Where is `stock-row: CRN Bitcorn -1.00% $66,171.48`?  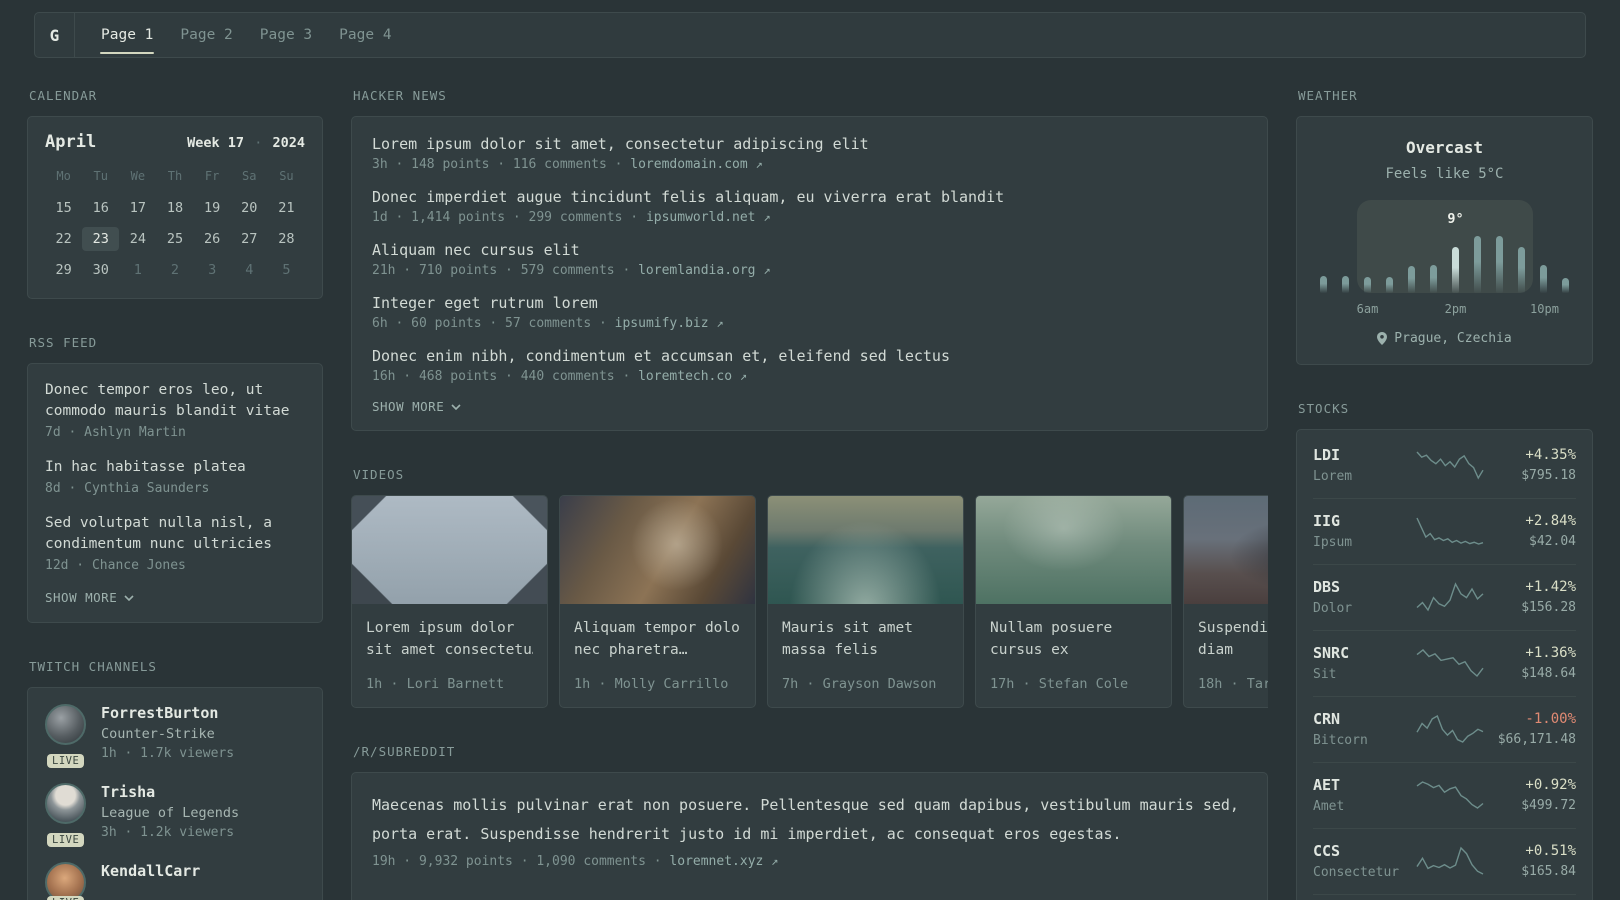
stock-row: CRN Bitcorn -1.00% $66,171.48 is located at coordinates (1444, 729).